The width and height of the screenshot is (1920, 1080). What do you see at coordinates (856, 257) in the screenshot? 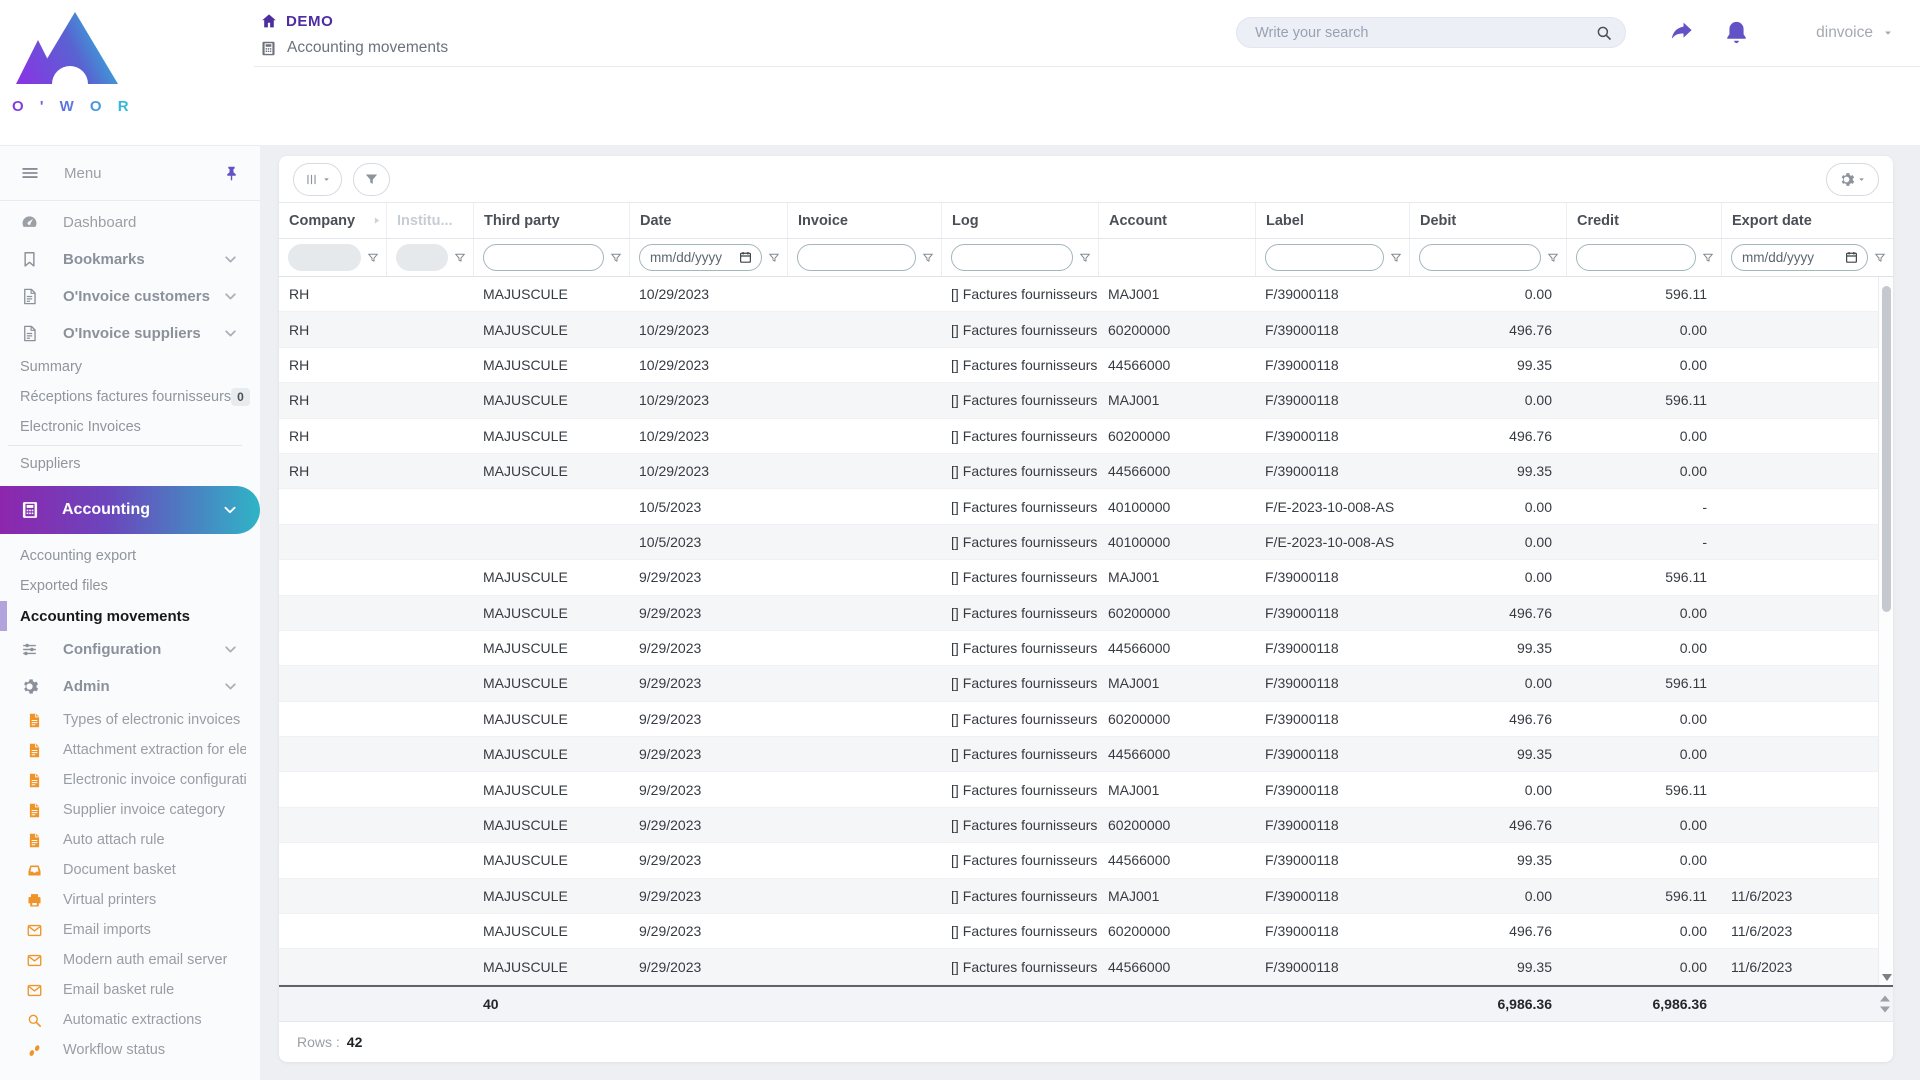
I see `invoice-filter-input` at bounding box center [856, 257].